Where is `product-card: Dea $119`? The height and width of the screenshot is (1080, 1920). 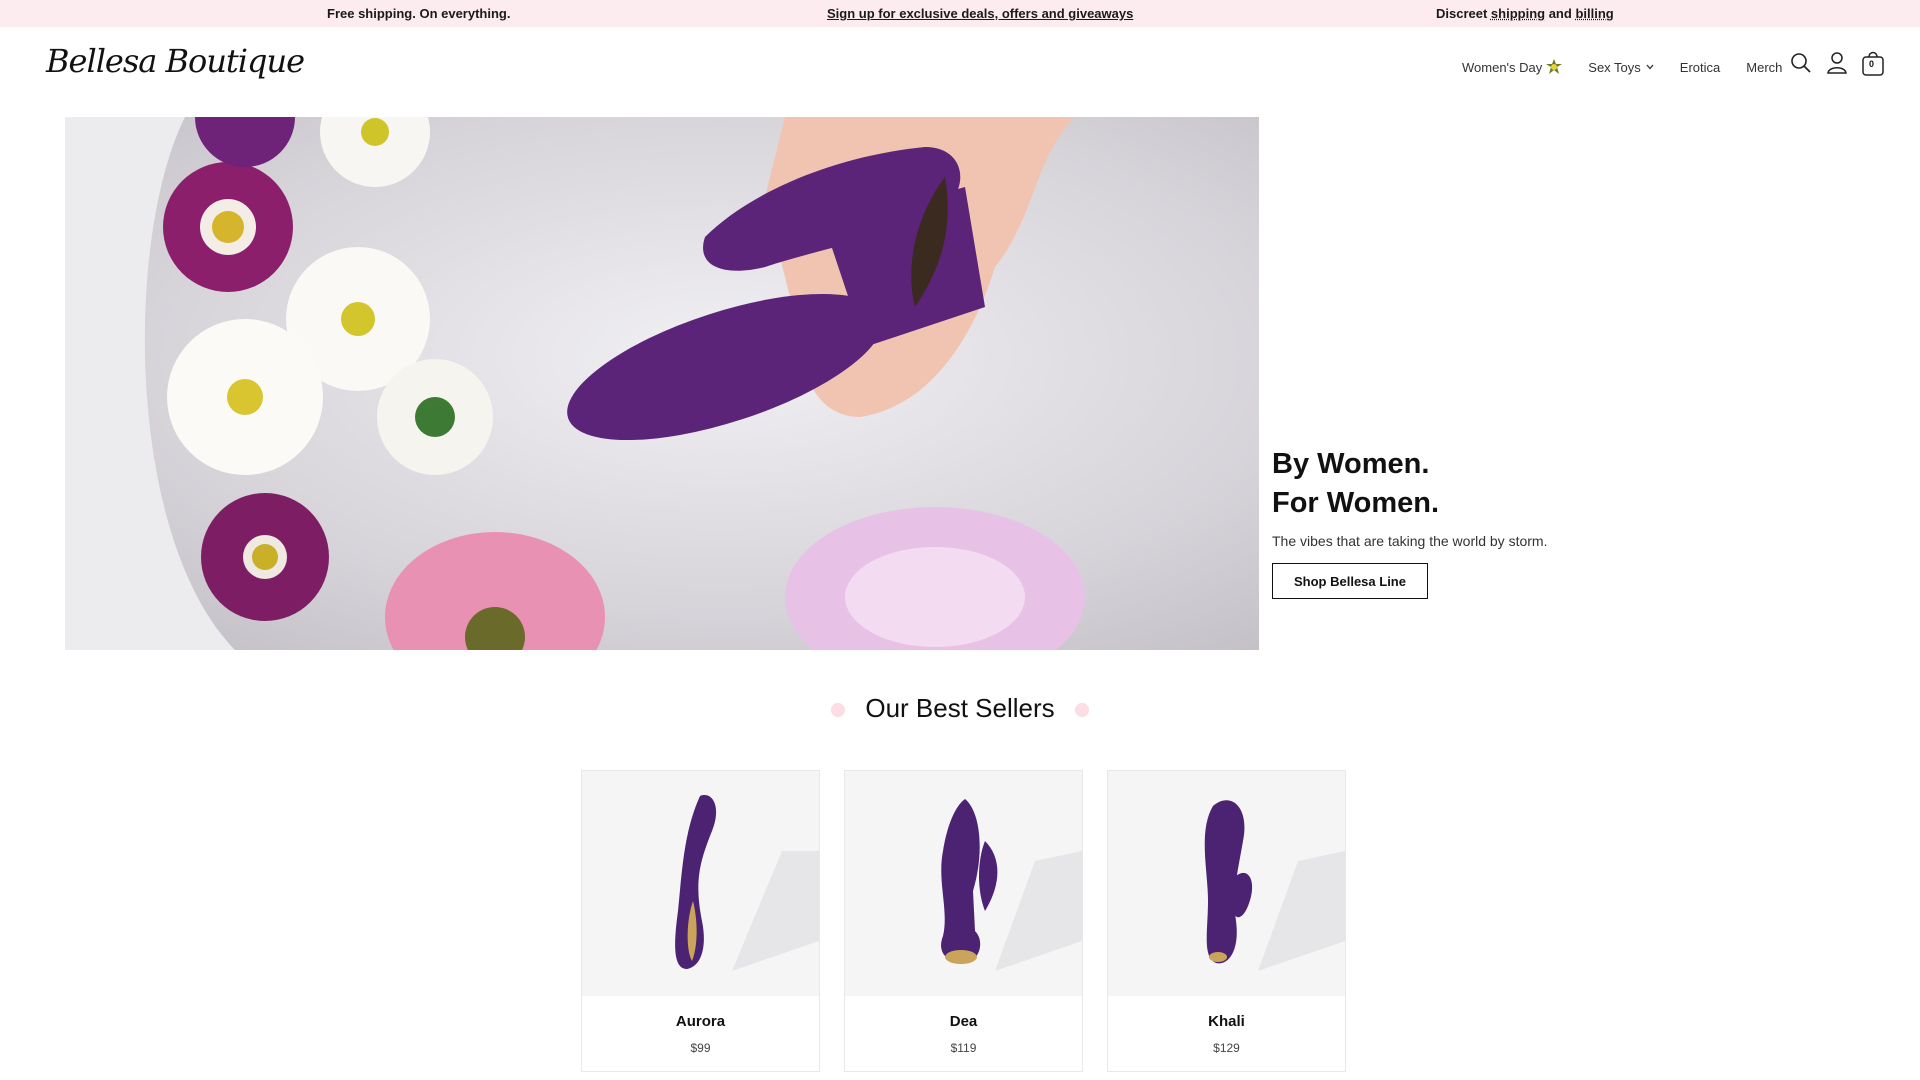 product-card: Dea $119 is located at coordinates (963, 921).